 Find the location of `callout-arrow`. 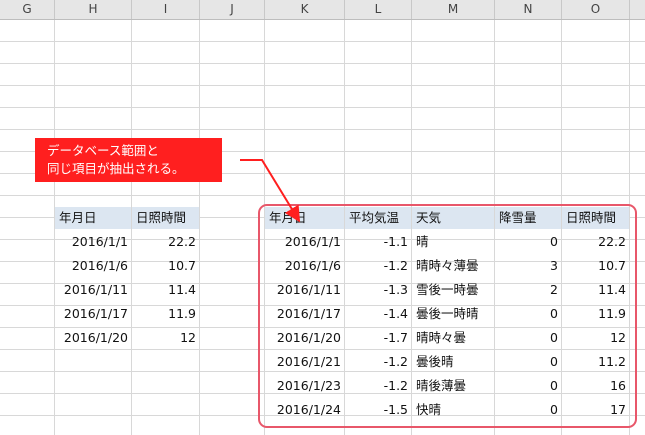

callout-arrow is located at coordinates (270, 191).